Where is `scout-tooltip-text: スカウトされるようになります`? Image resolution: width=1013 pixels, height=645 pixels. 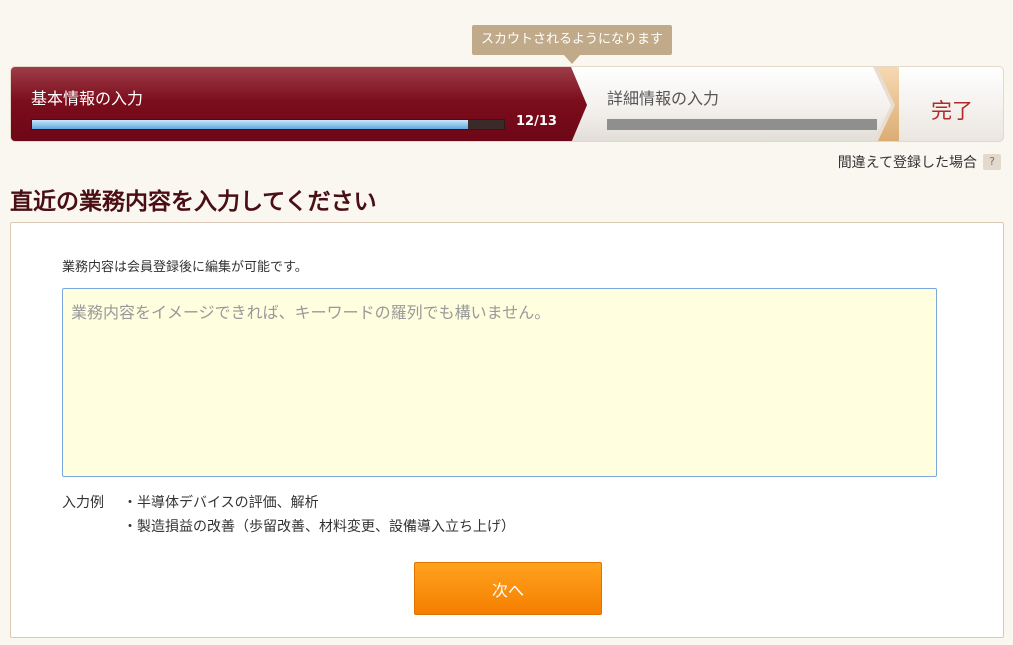
scout-tooltip-text: スカウトされるようになります is located at coordinates (571, 39).